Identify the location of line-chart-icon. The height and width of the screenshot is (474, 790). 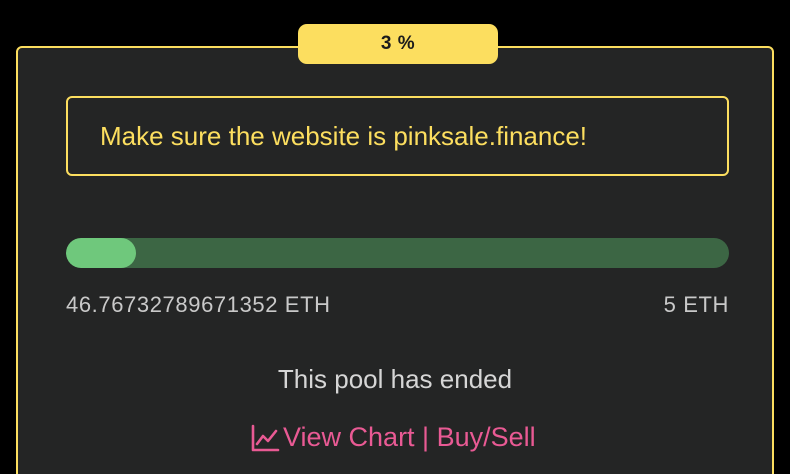
(265, 438).